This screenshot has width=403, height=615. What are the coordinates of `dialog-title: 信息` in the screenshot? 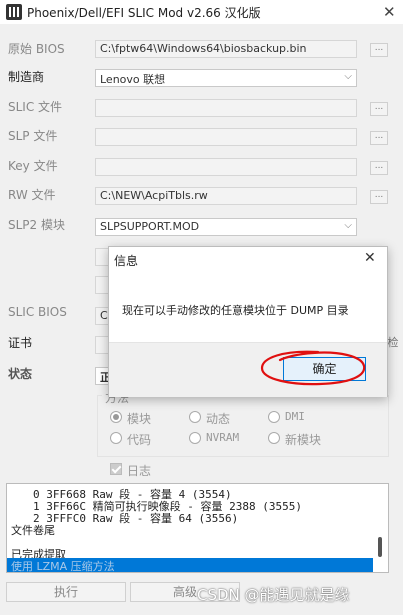 It's located at (126, 261).